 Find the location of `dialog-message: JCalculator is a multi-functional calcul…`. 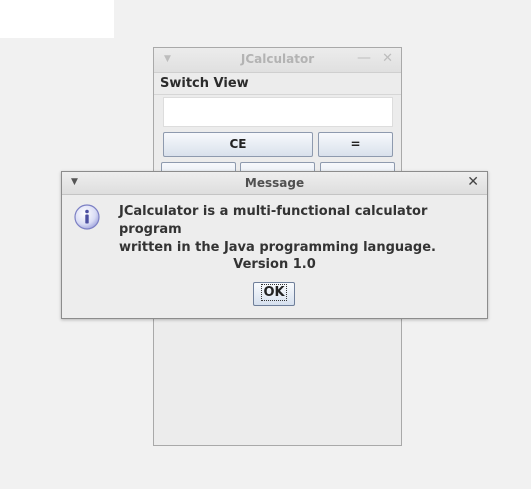

dialog-message: JCalculator is a multi-functional calcul… is located at coordinates (304, 230).